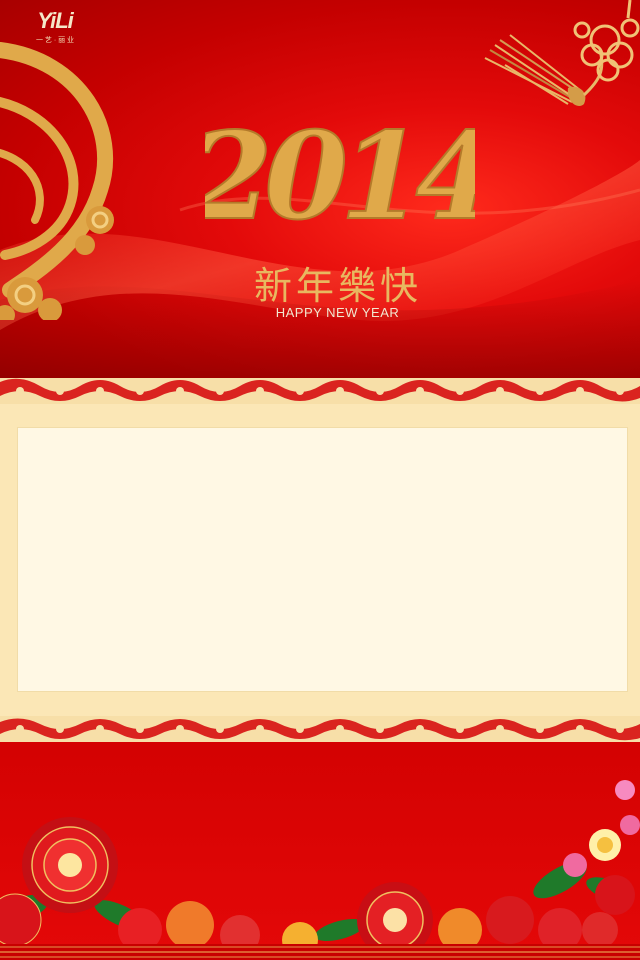  I want to click on year-text: 2014, so click(340, 177).